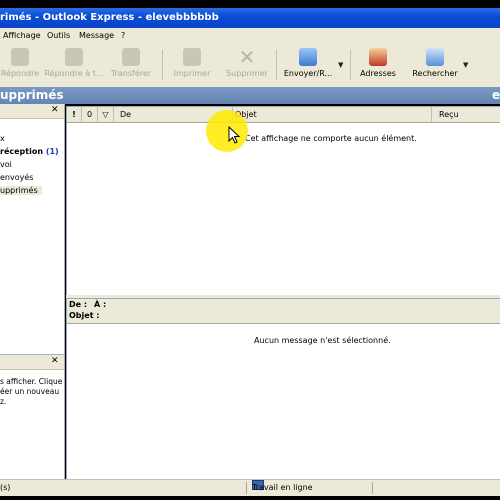  Describe the element at coordinates (250, 487) in the screenshot. I see `status-bar: (s) Travail en ligne` at that location.